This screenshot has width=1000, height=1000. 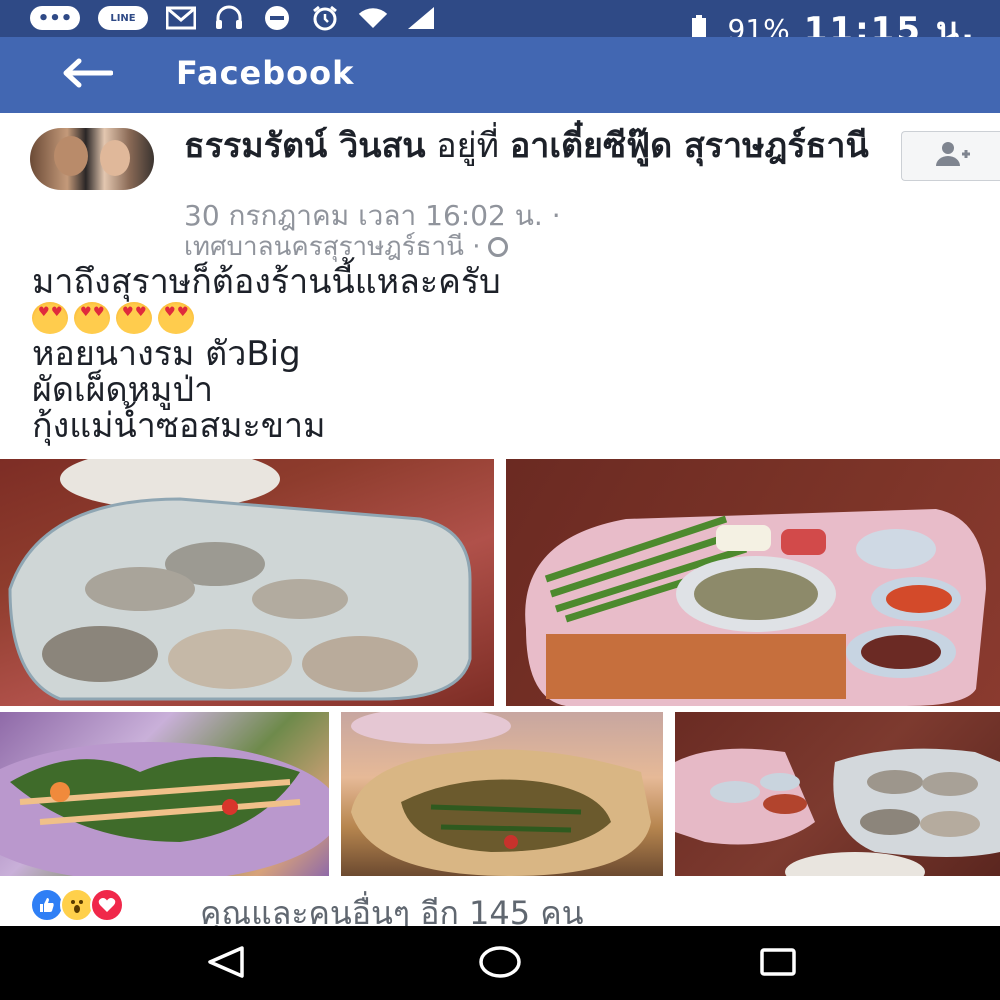 I want to click on do-not-disturb-icon, so click(x=277, y=18).